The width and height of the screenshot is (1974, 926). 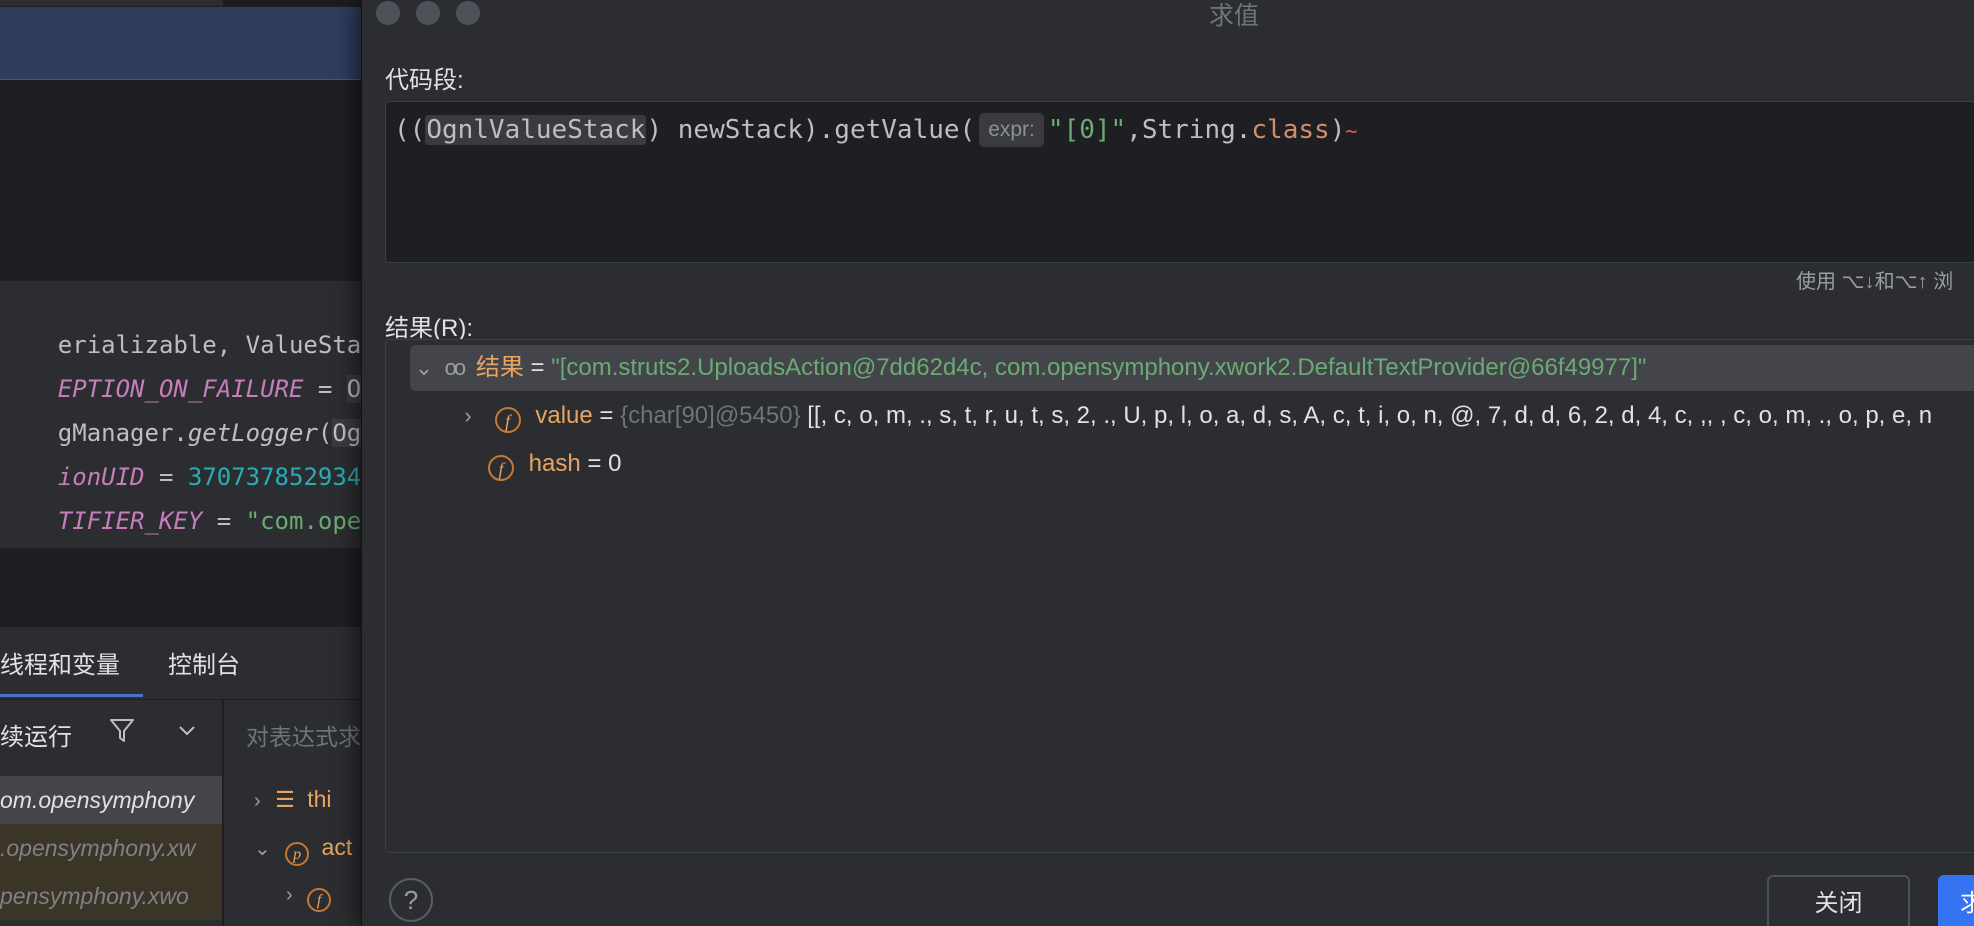 I want to click on result-name: 结果, so click(x=499, y=367).